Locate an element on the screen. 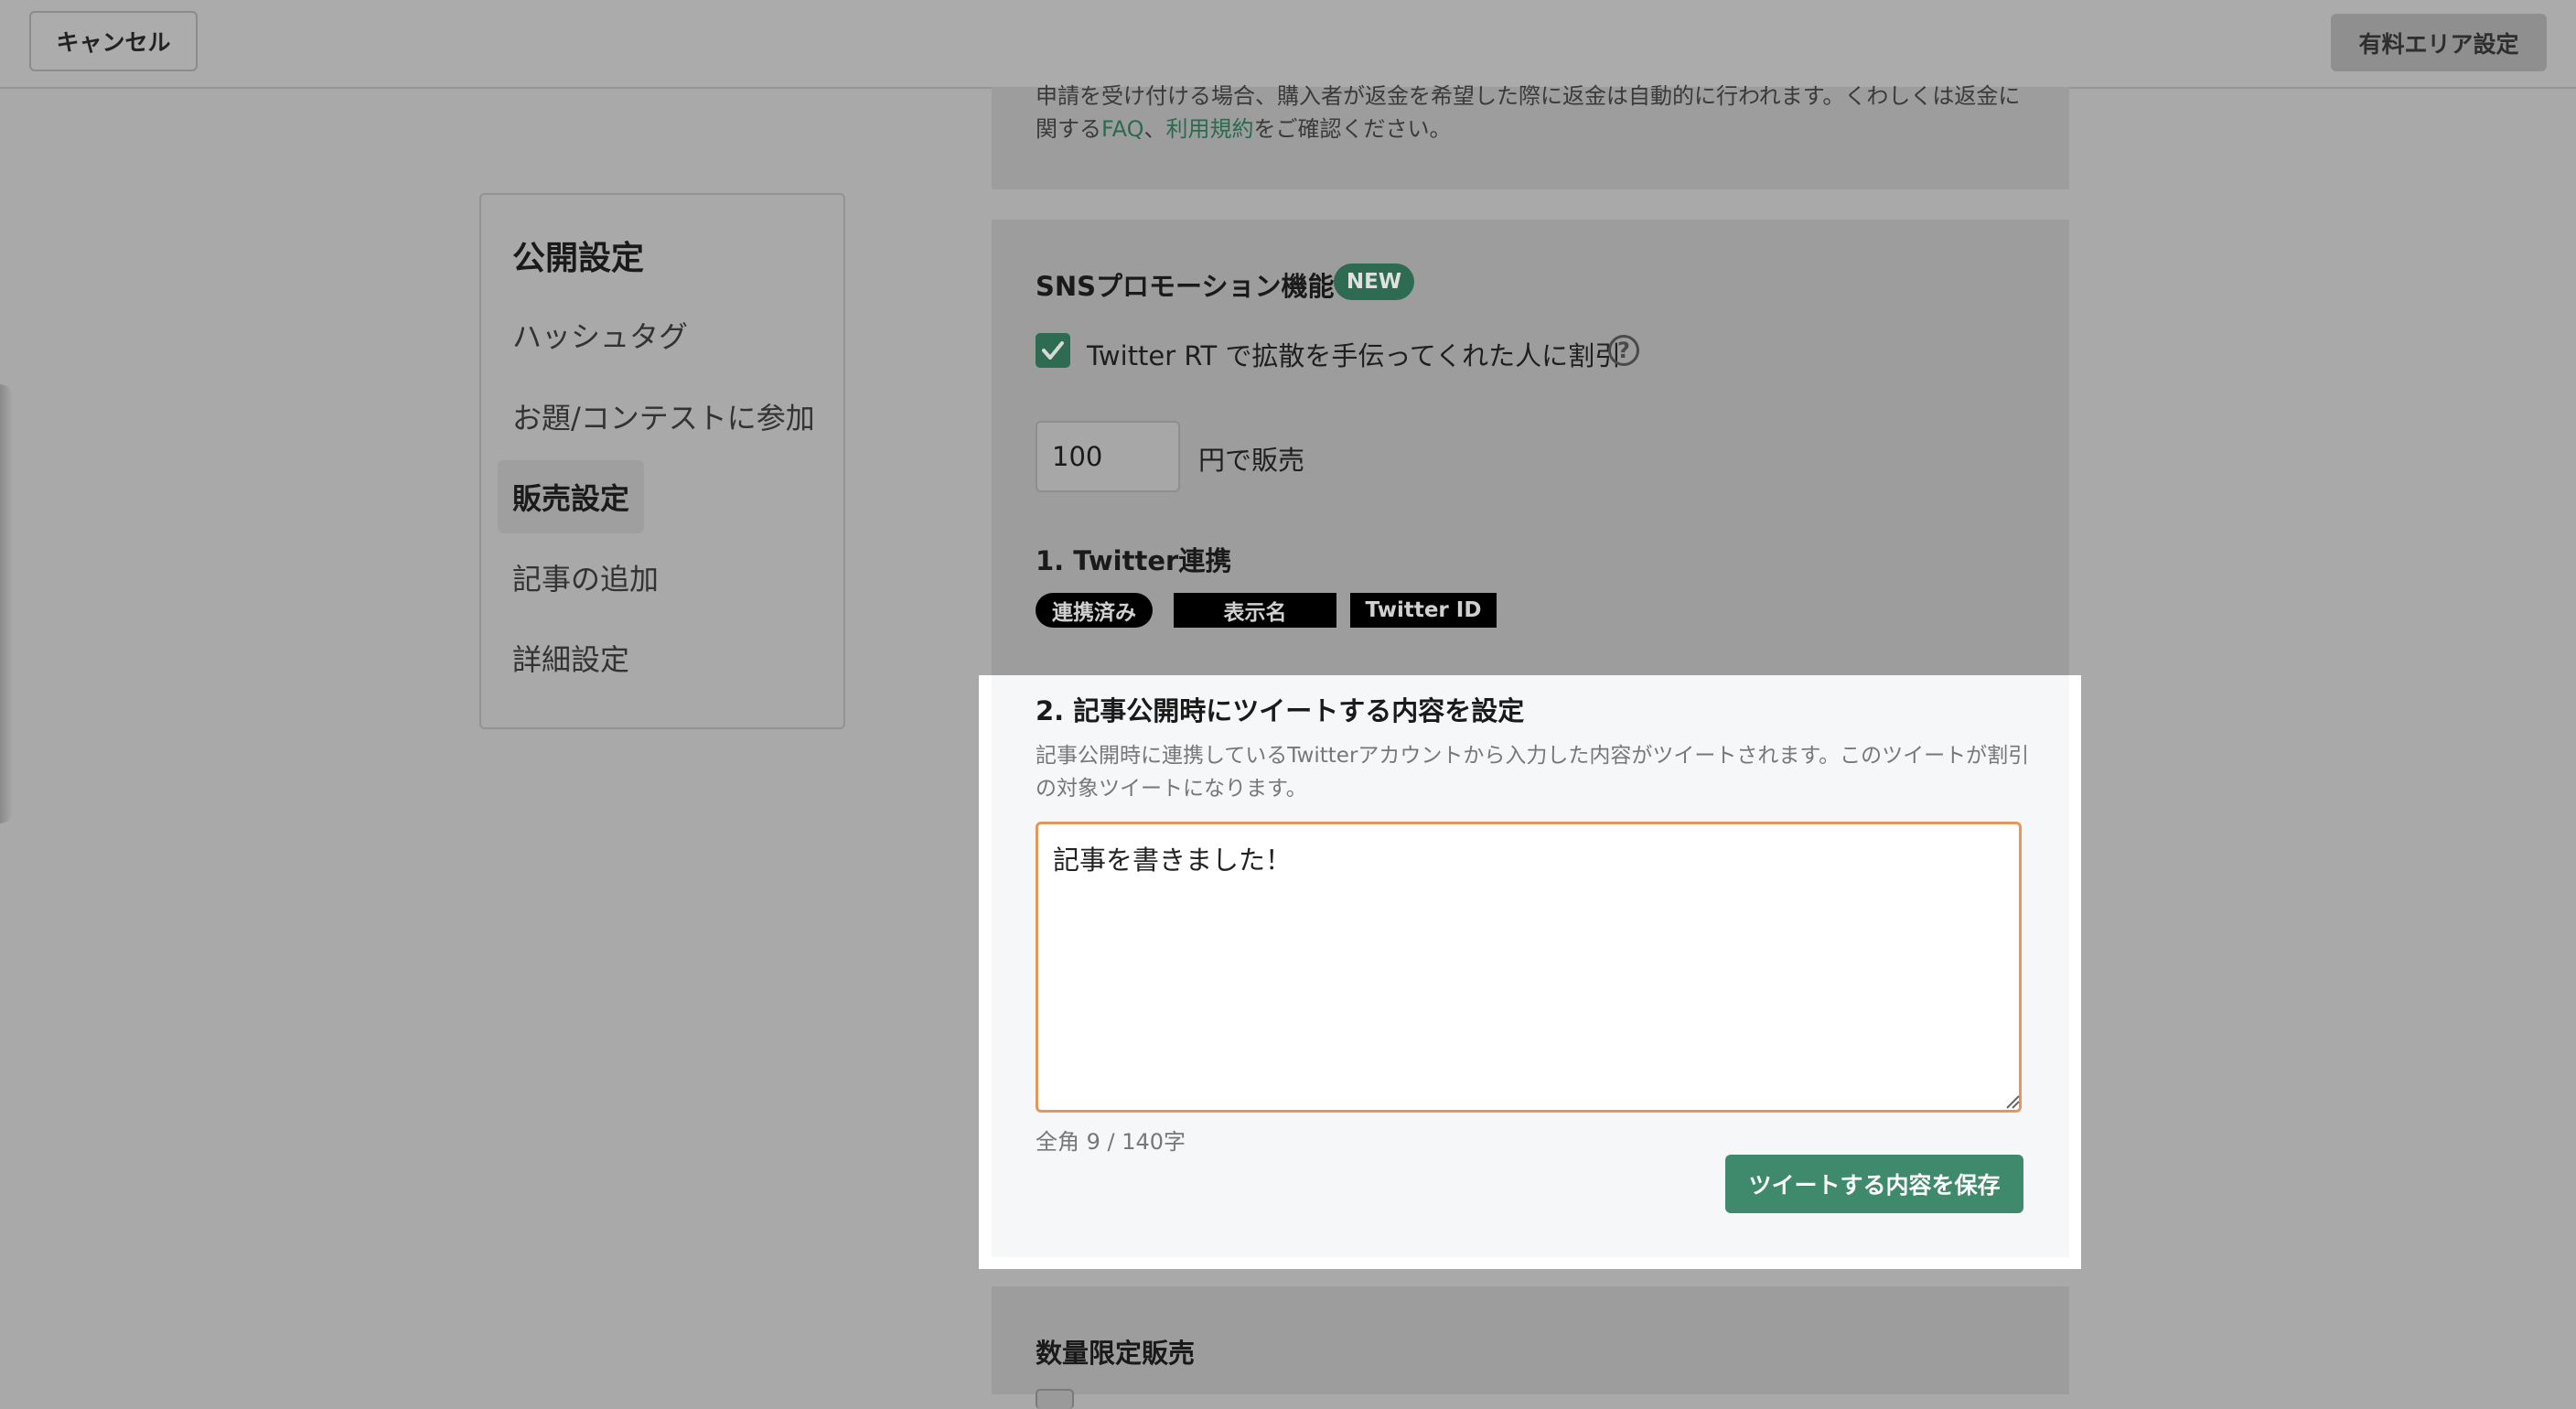 The width and height of the screenshot is (2576, 1409). resize-grip-icon is located at coordinates (2012, 1101).